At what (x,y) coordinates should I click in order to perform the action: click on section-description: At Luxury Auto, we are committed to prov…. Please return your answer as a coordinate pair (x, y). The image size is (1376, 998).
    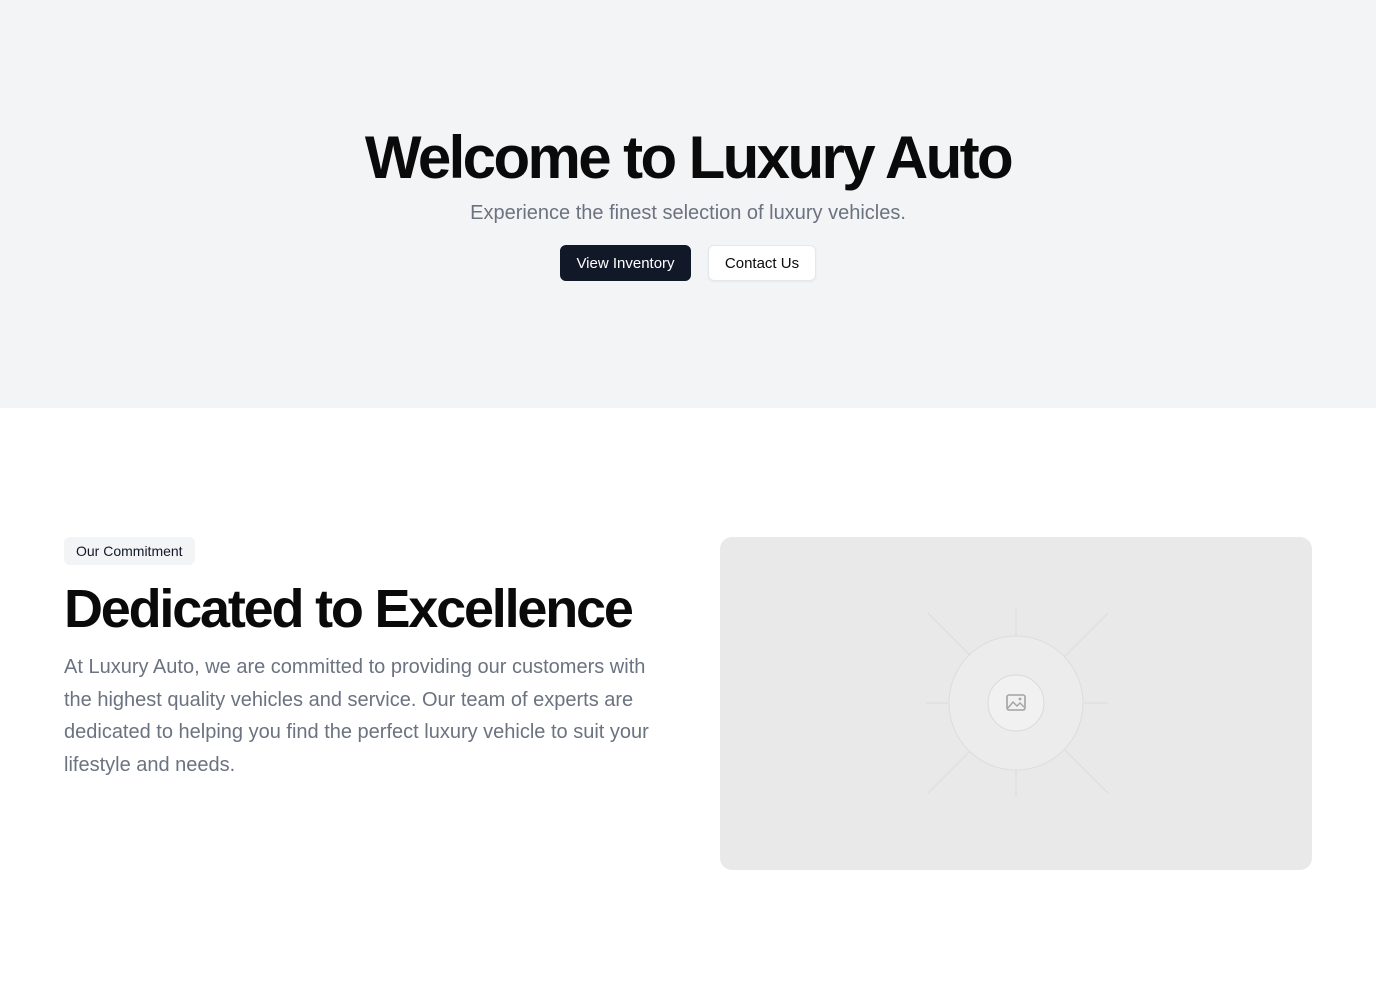
    Looking at the image, I should click on (356, 716).